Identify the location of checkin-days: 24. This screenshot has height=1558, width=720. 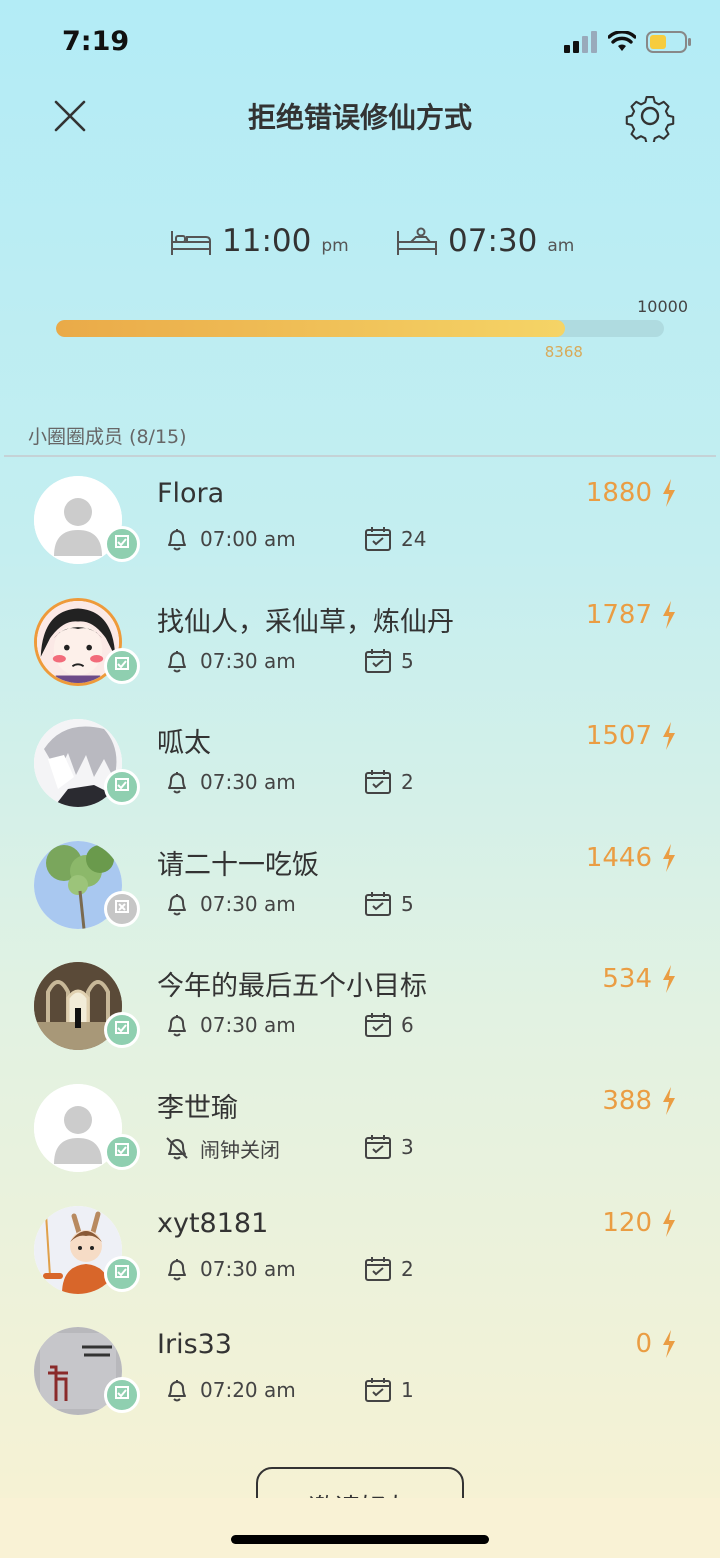
(414, 539).